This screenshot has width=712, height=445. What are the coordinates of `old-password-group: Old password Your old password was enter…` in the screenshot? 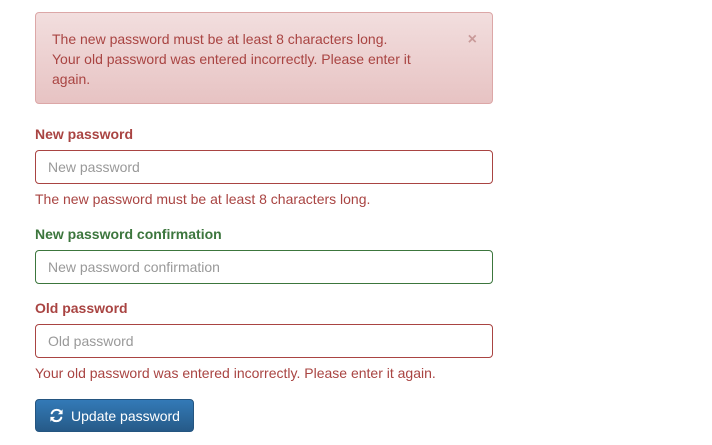 It's located at (264, 340).